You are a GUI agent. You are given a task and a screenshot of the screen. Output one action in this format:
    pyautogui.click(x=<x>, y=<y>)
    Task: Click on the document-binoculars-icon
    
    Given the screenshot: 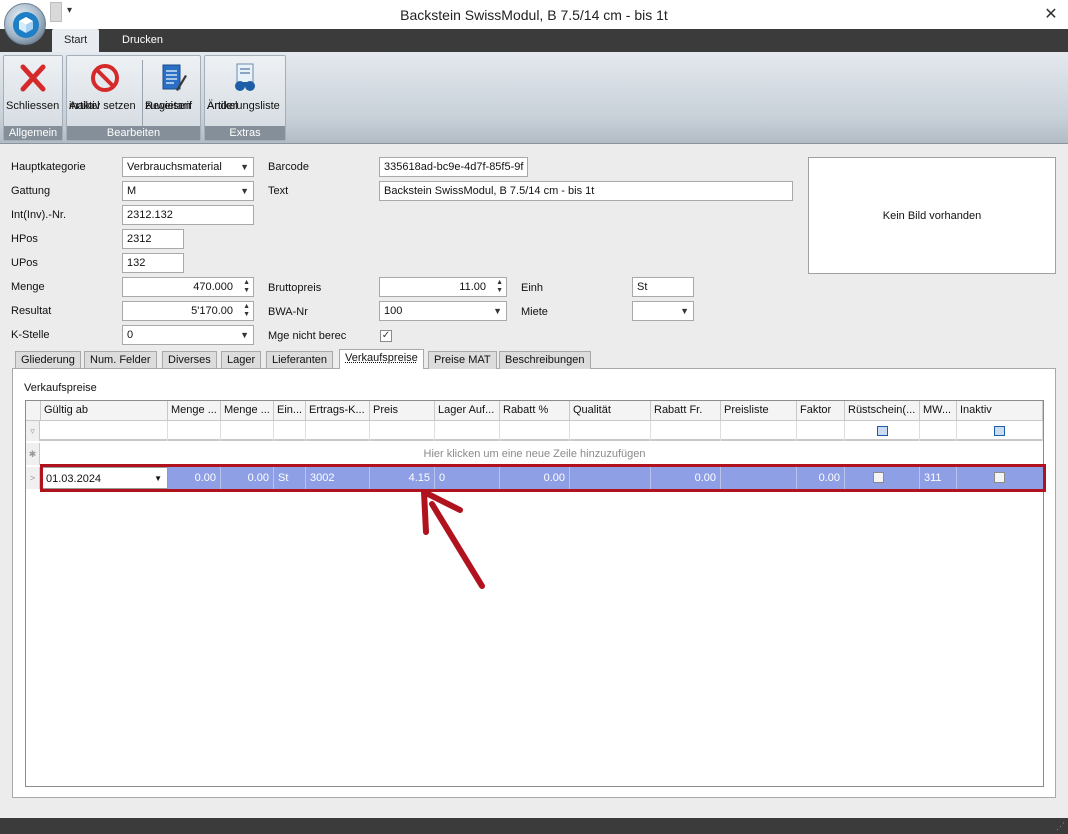 What is the action you would take?
    pyautogui.click(x=245, y=77)
    